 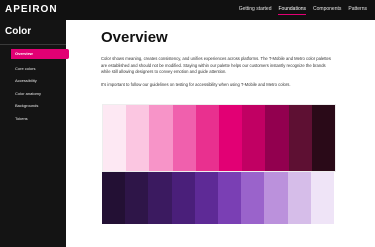 What do you see at coordinates (255, 10) in the screenshot?
I see `nav-getting-started: Getting started` at bounding box center [255, 10].